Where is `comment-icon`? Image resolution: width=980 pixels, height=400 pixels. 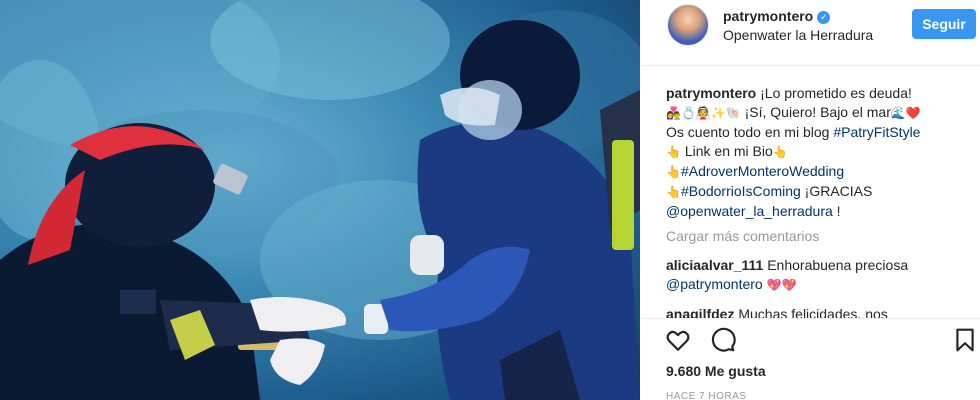 comment-icon is located at coordinates (723, 340).